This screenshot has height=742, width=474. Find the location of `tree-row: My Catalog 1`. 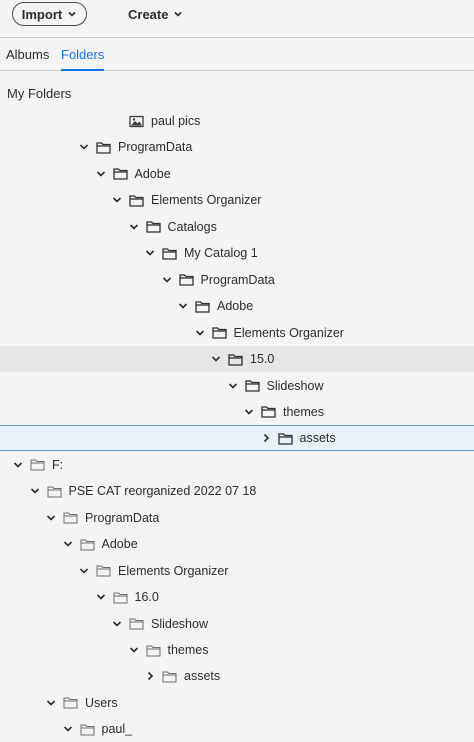

tree-row: My Catalog 1 is located at coordinates (237, 253).